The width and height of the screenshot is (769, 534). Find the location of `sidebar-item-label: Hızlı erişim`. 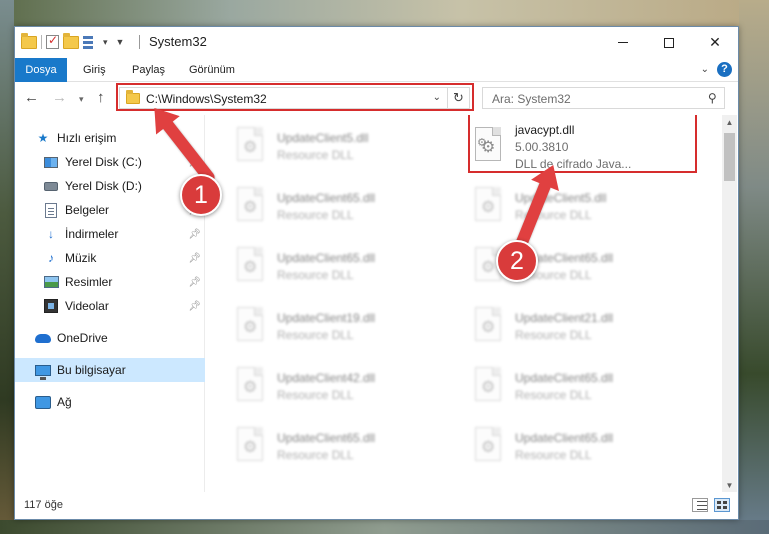

sidebar-item-label: Hızlı erişim is located at coordinates (87, 138).